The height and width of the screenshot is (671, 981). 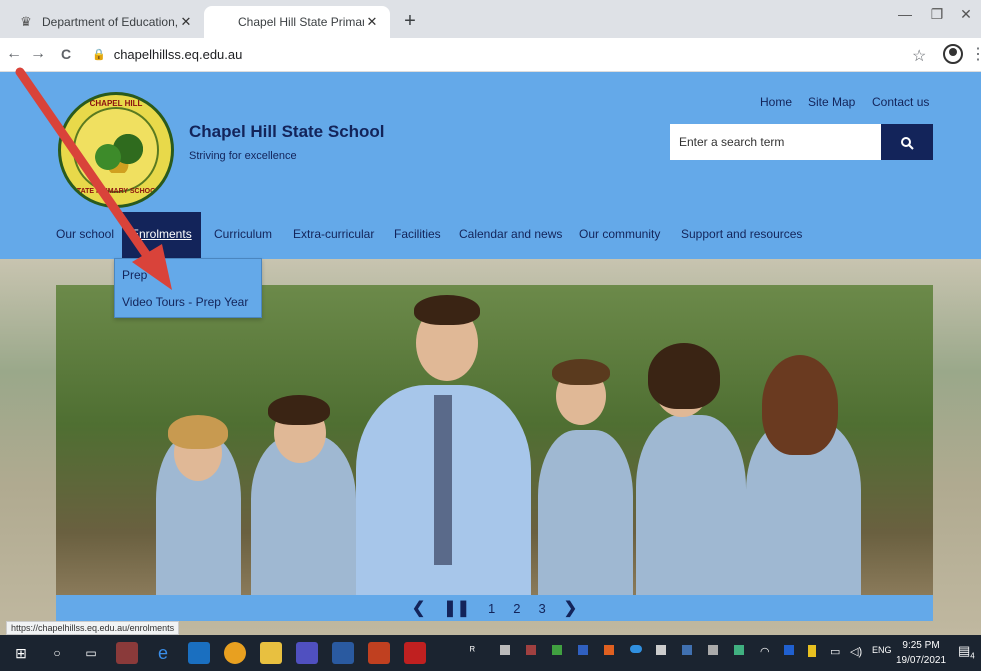 What do you see at coordinates (163, 653) in the screenshot?
I see `edge-icon: e` at bounding box center [163, 653].